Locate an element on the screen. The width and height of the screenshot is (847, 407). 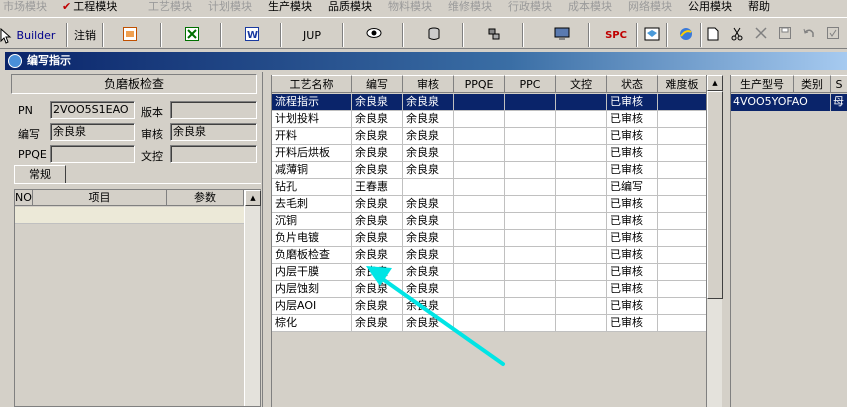
table-row: 开料后烘板 余良泉 余良泉 已审核 is located at coordinates (489, 153).